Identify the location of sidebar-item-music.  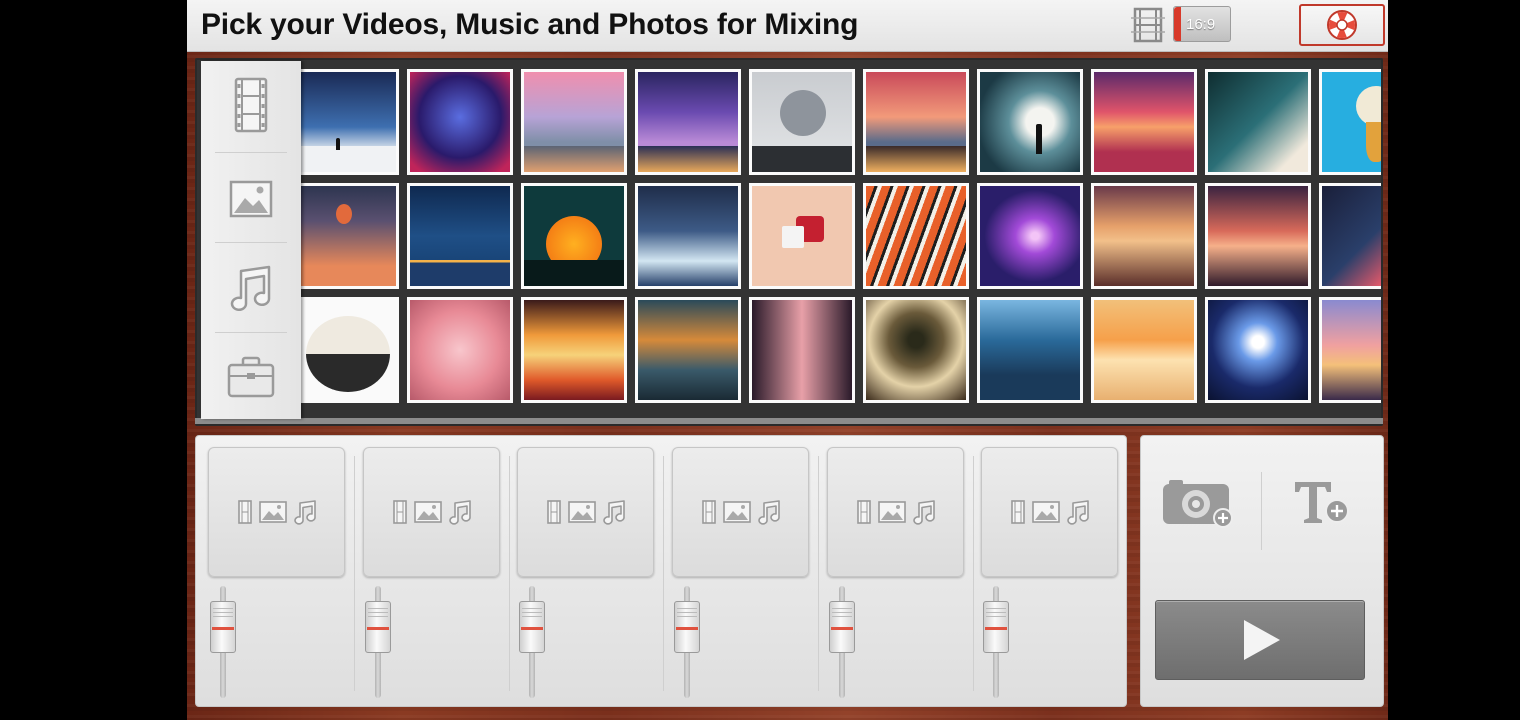
(251, 289).